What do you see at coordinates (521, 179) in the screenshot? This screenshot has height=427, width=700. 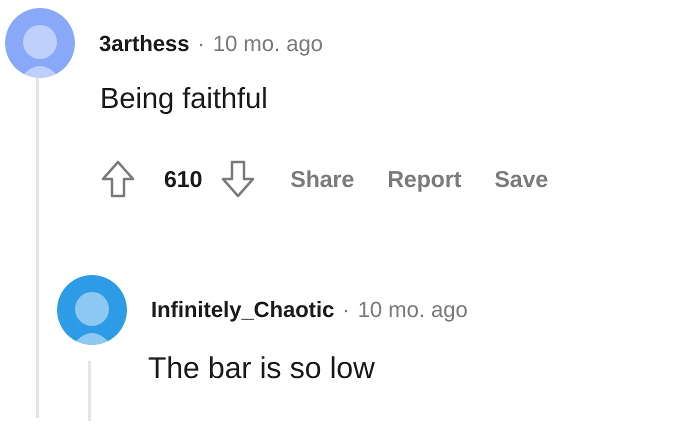 I see `action-button: Save` at bounding box center [521, 179].